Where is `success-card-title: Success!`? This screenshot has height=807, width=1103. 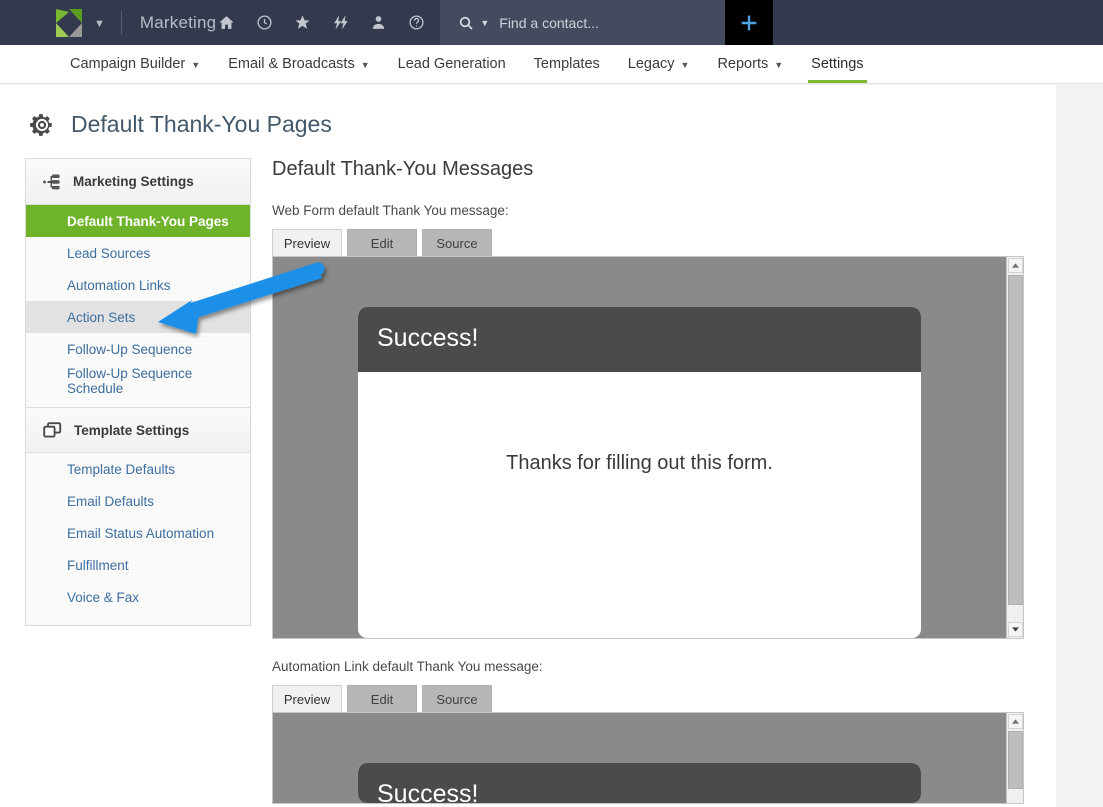 success-card-title: Success! is located at coordinates (639, 783).